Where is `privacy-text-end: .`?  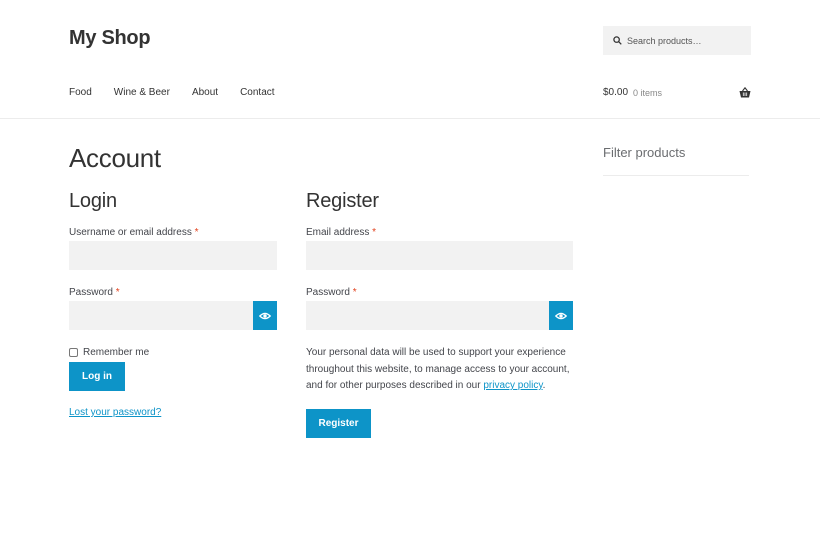 privacy-text-end: . is located at coordinates (544, 385).